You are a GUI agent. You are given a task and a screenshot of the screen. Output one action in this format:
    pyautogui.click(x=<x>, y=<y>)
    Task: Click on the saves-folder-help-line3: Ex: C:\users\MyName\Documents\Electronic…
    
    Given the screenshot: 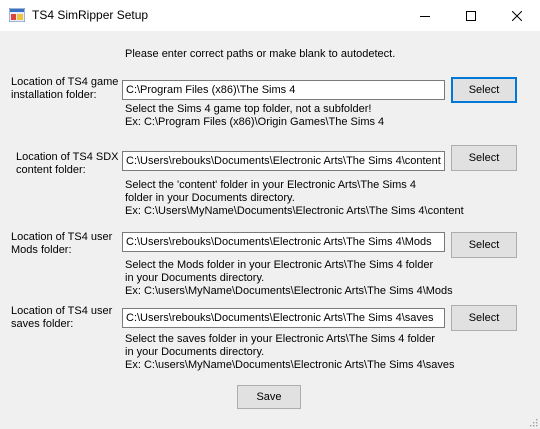 What is the action you would take?
    pyautogui.click(x=290, y=365)
    